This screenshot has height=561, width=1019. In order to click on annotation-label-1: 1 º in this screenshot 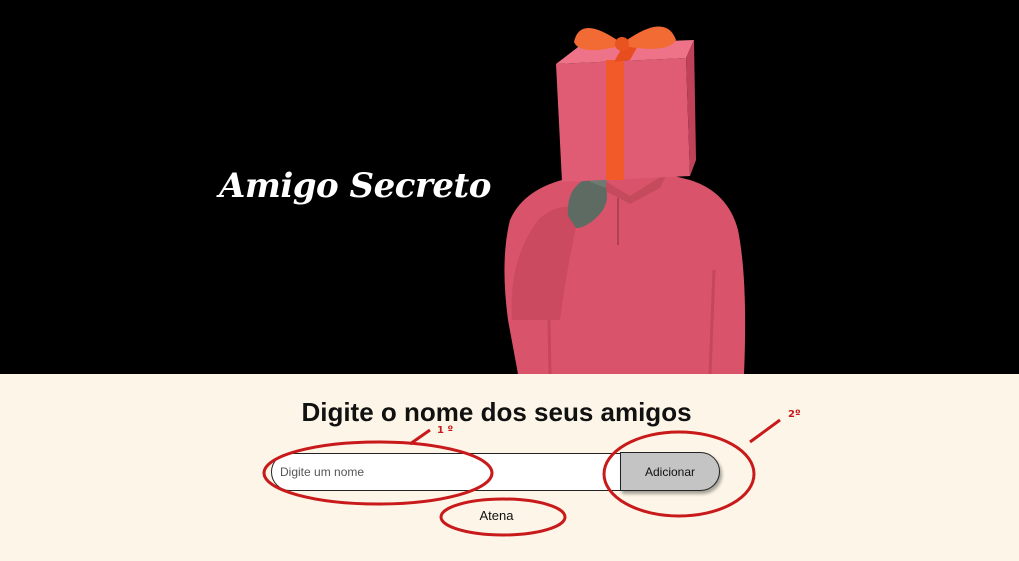, I will do `click(445, 430)`.